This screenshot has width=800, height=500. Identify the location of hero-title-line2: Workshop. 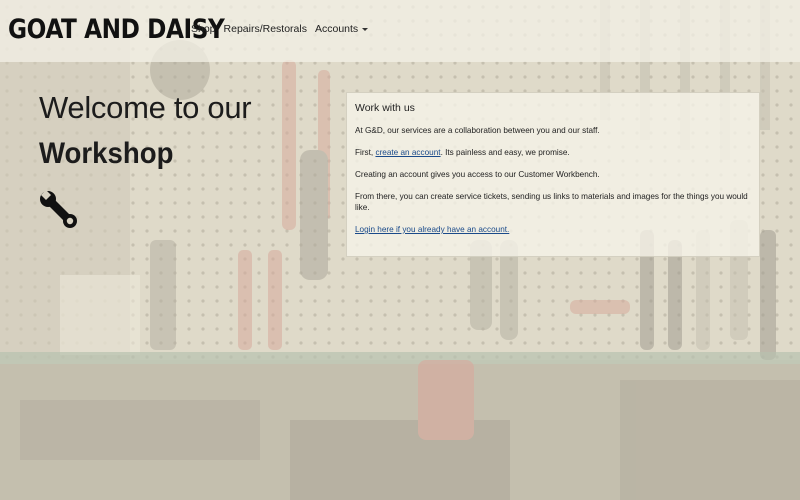
(106, 153).